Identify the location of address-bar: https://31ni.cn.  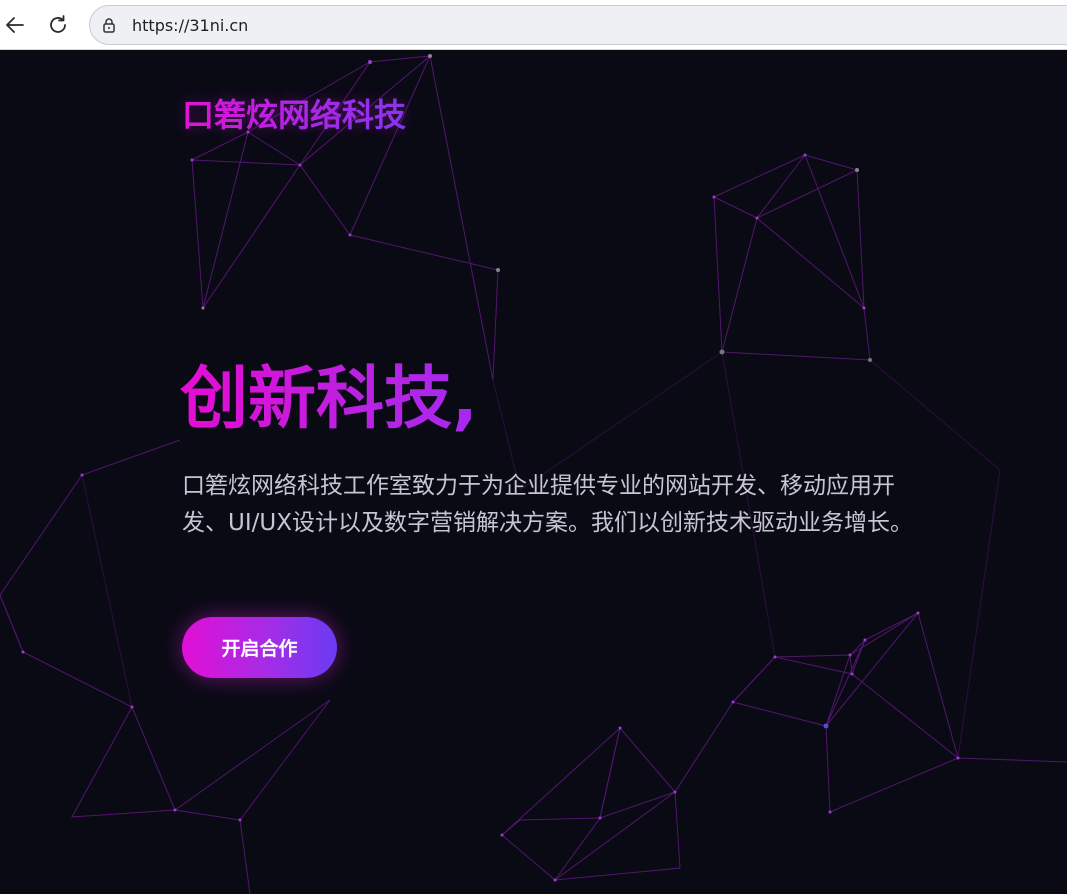
(578, 25).